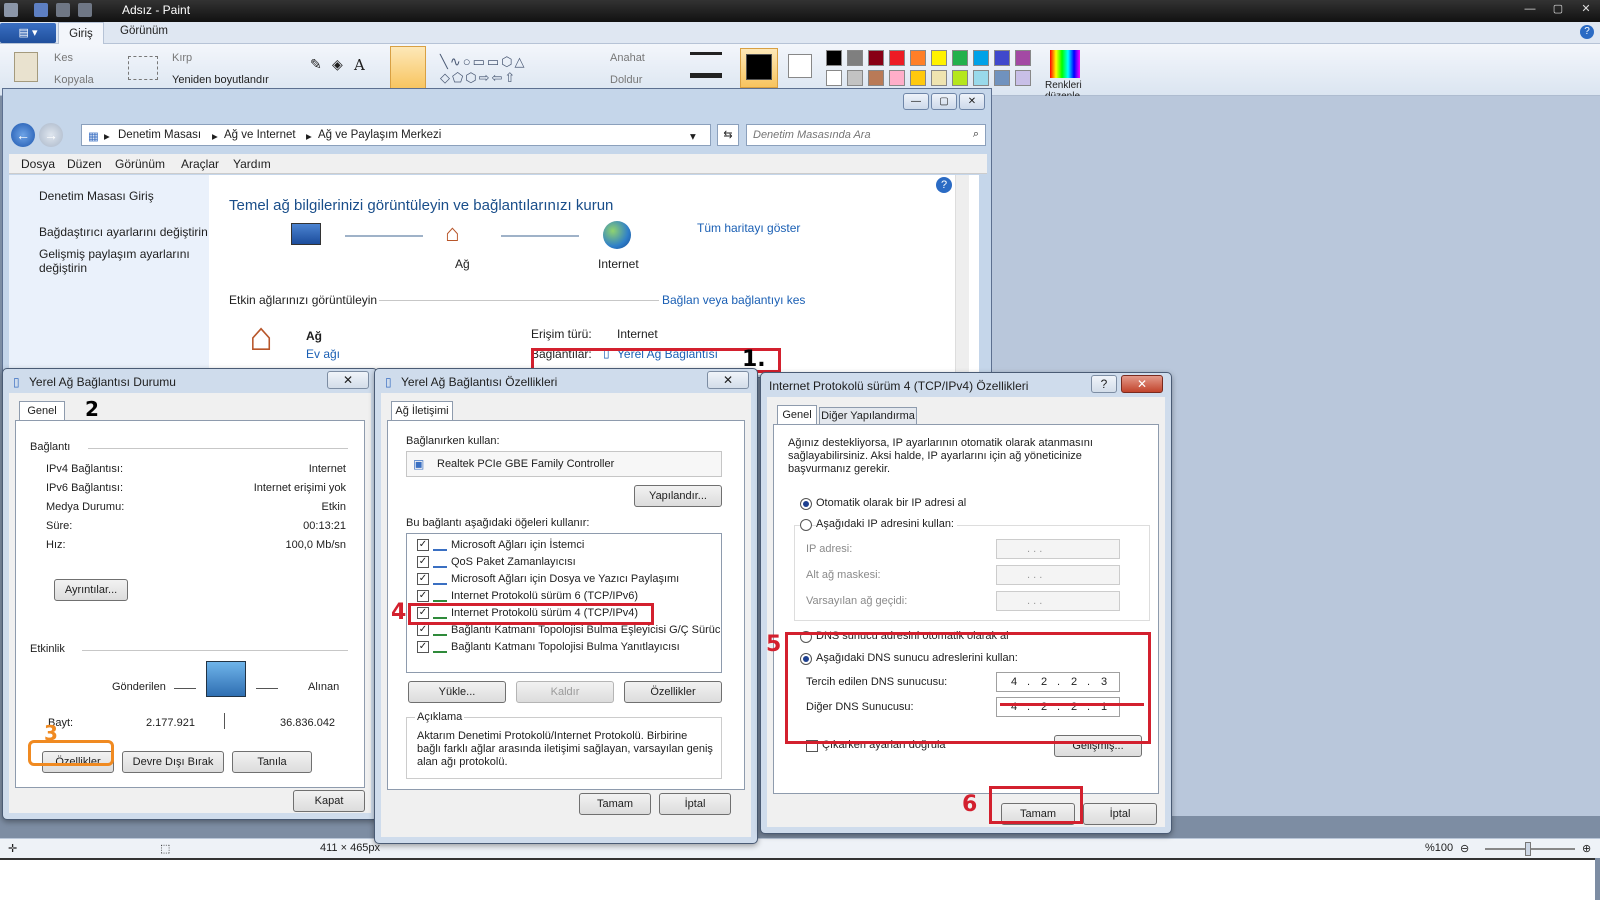  I want to click on diagnose-button: Tanıla, so click(272, 762).